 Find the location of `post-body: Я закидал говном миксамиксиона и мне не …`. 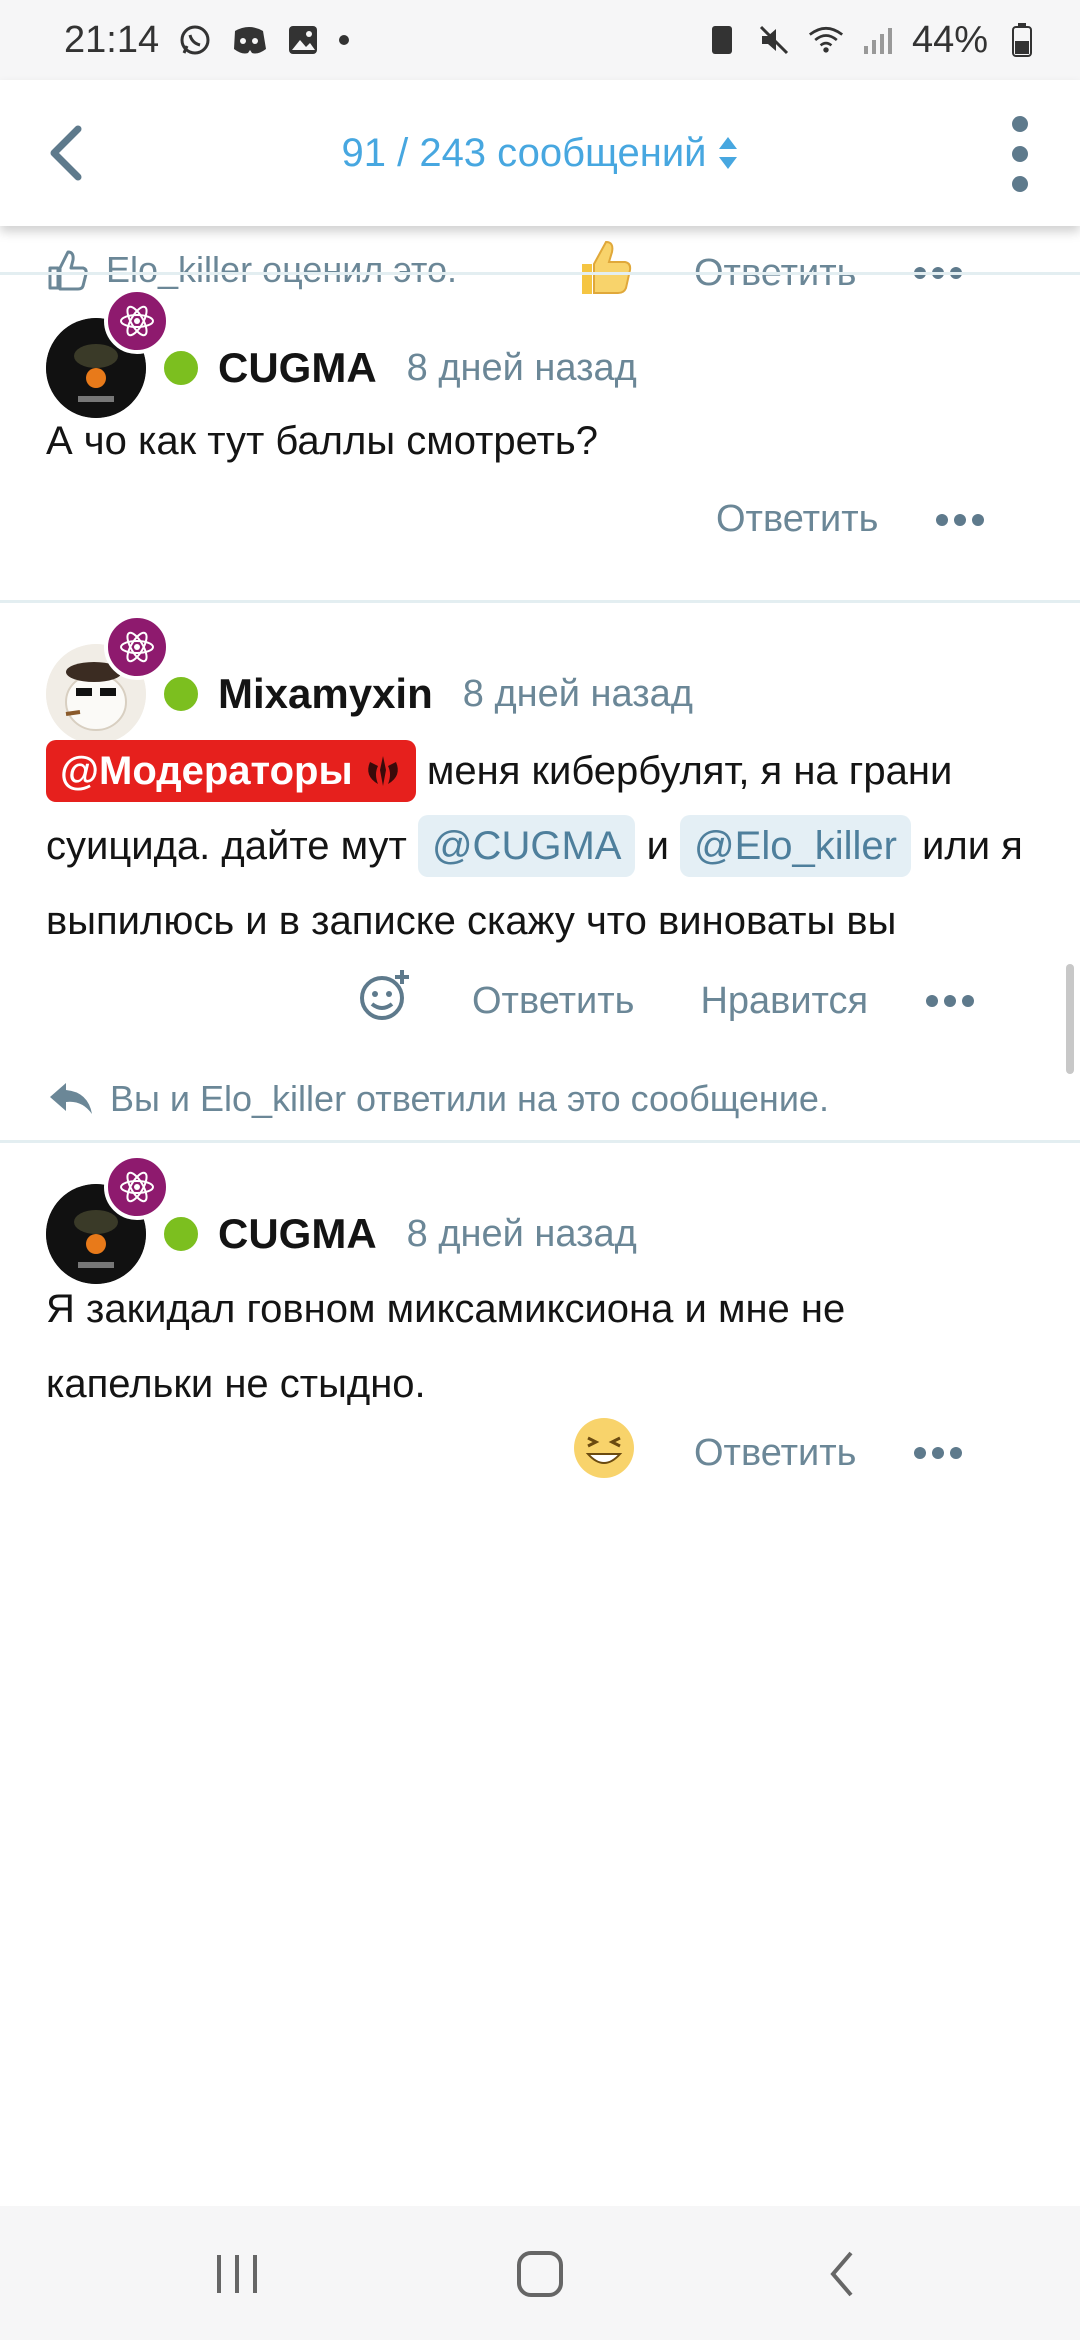

post-body: Я закидал говном миксамиксиона и мне не … is located at coordinates (526, 1347).